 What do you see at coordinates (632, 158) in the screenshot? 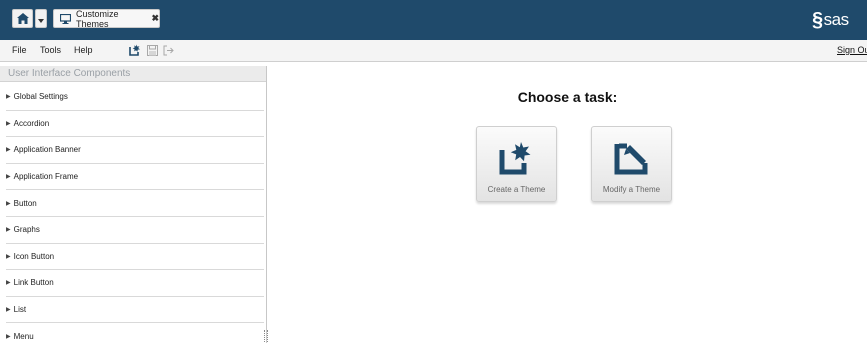
I see `modify-theme-icon` at bounding box center [632, 158].